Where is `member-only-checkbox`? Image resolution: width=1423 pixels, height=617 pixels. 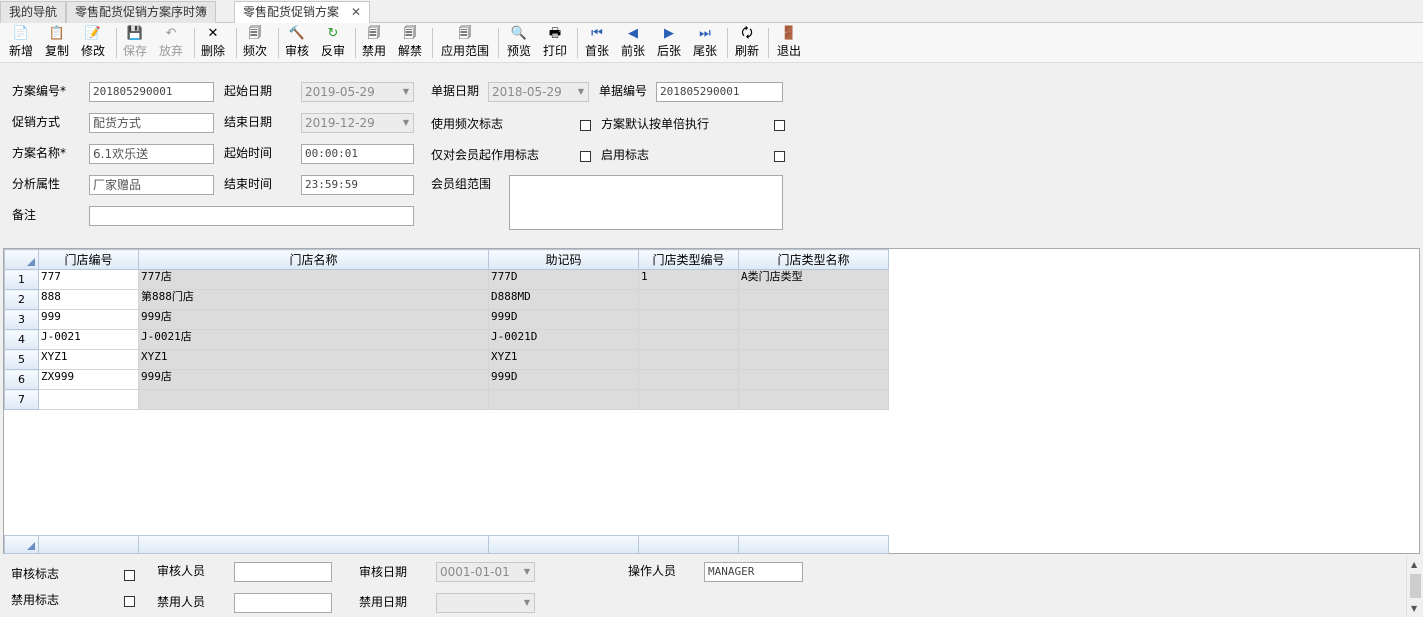
member-only-checkbox is located at coordinates (585, 156).